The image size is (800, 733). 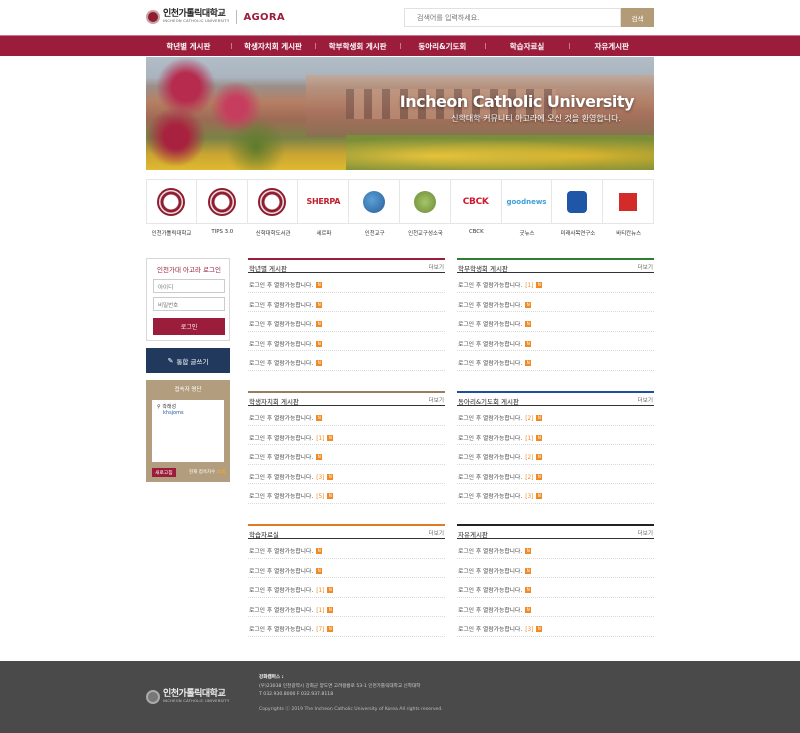 I want to click on cbck-logo: CBCK, so click(x=475, y=201).